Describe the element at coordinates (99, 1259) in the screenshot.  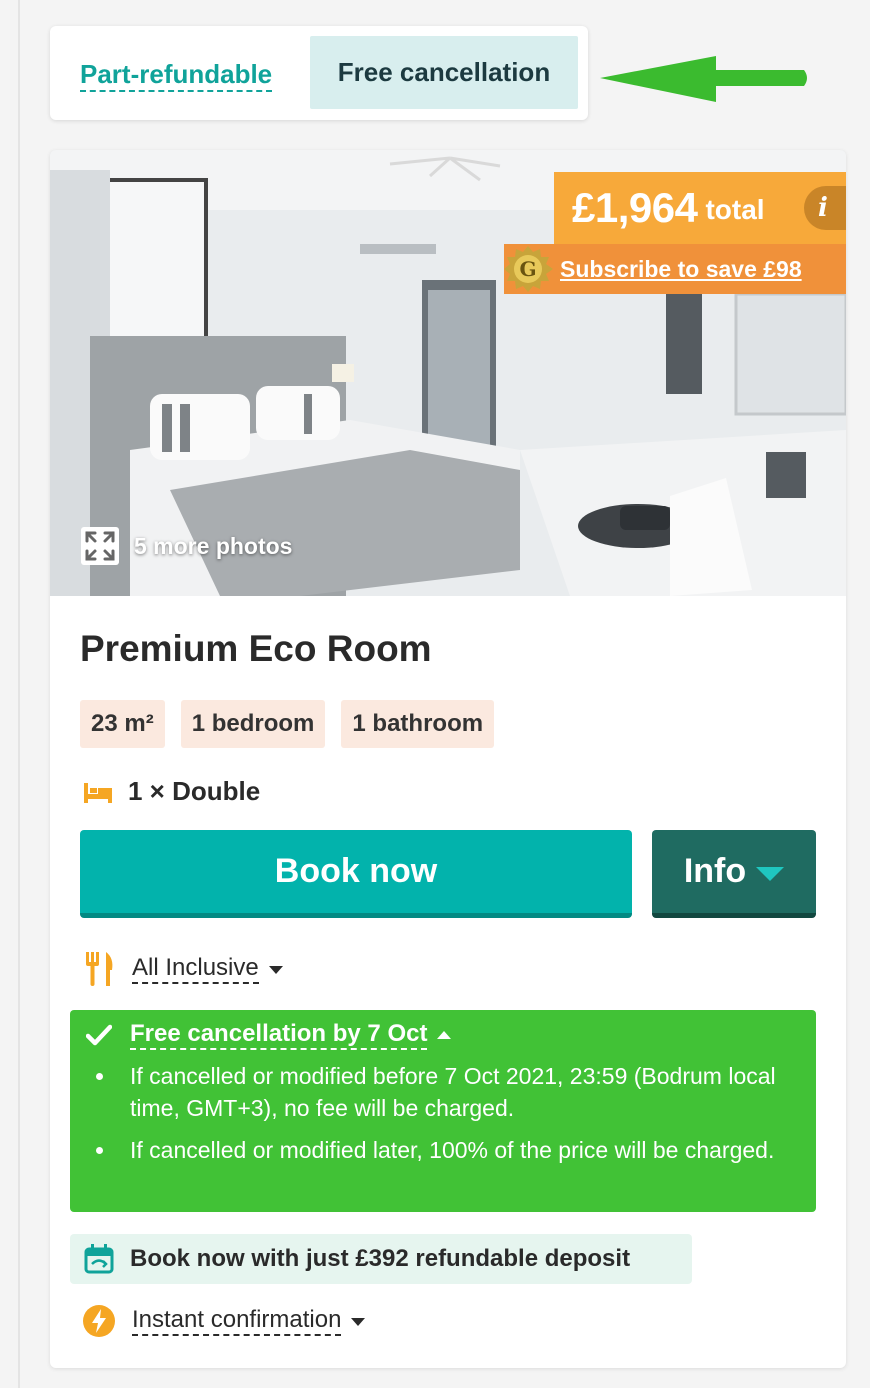
I see `calendar-icon` at that location.